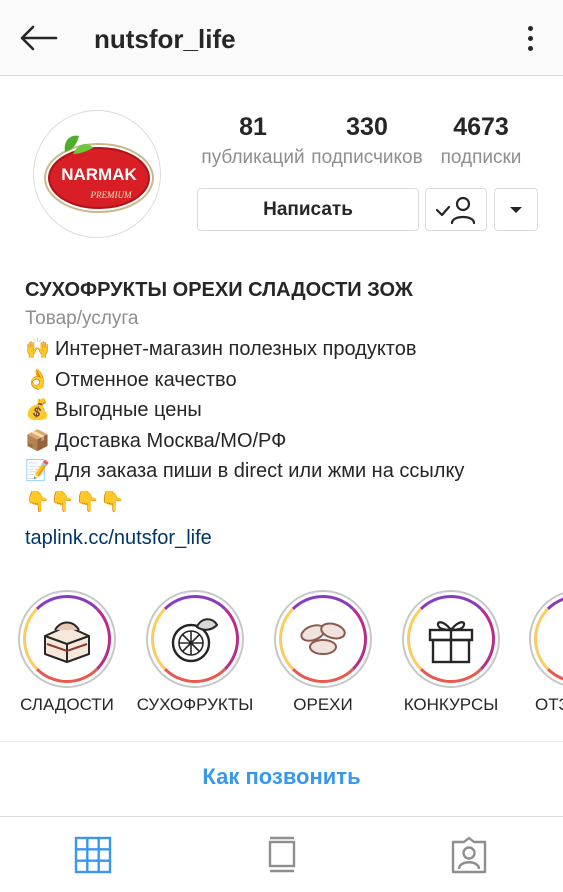 The height and width of the screenshot is (892, 563). What do you see at coordinates (308, 209) in the screenshot?
I see `message-button: Написать` at bounding box center [308, 209].